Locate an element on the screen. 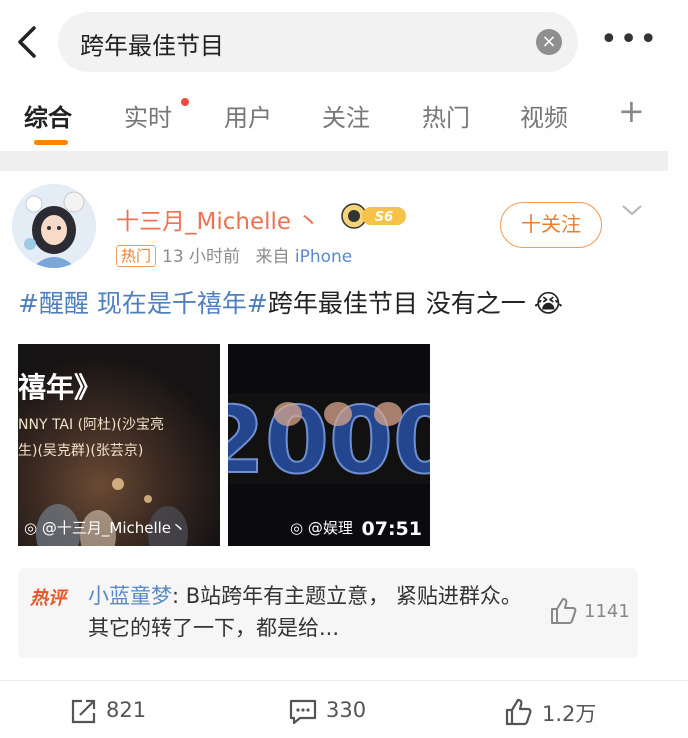 The image size is (688, 738). top-bar: 跨年最佳节目 × ••• is located at coordinates (344, 42).